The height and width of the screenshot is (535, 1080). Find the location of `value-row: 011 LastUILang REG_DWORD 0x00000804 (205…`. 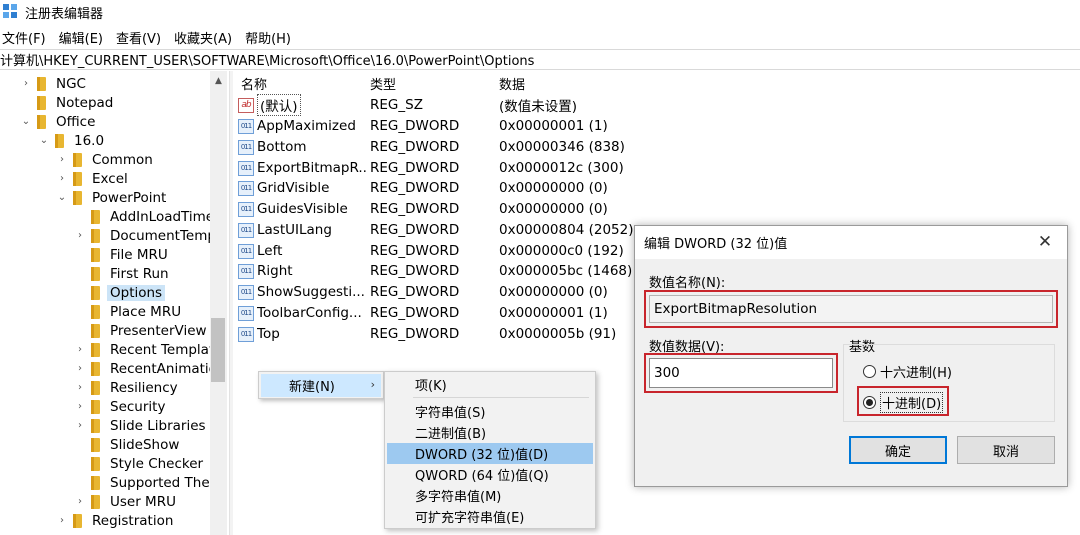

value-row: 011 LastUILang REG_DWORD 0x00000804 (205… is located at coordinates (435, 230).